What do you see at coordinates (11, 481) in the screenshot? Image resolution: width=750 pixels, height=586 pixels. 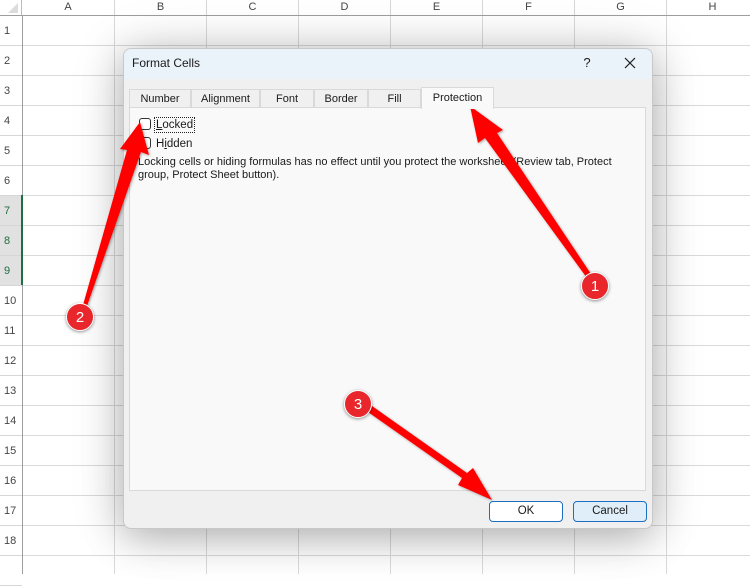 I see `row-header-16: 16` at bounding box center [11, 481].